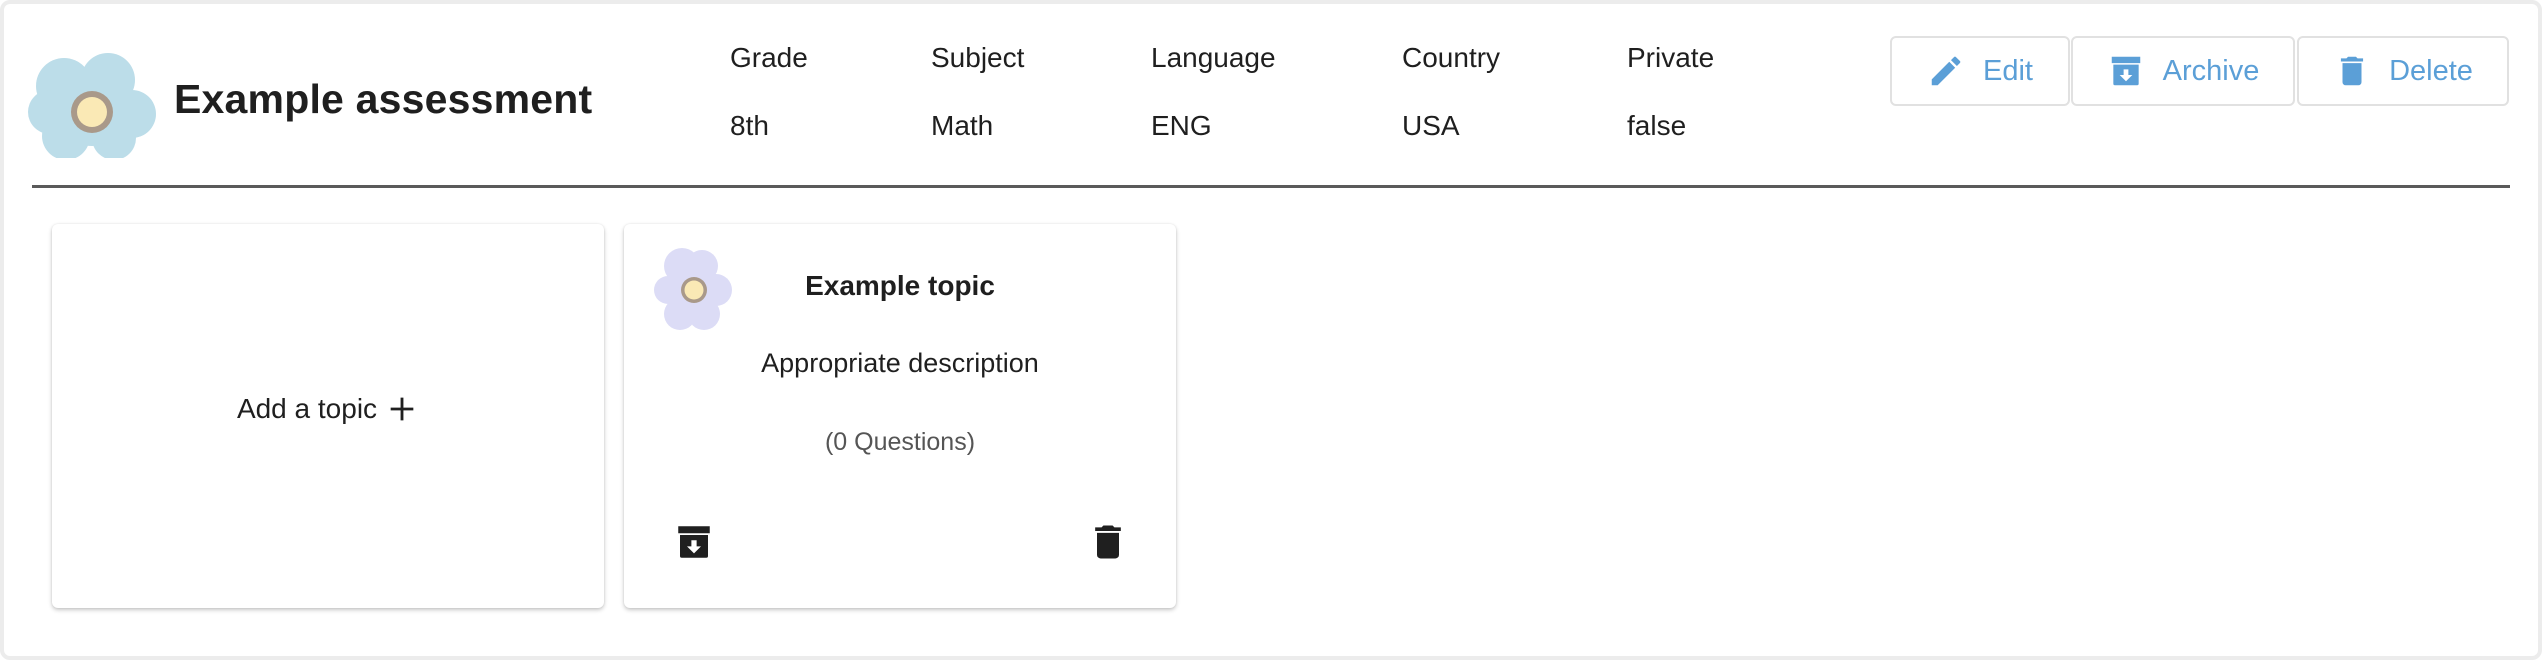  I want to click on meta-private-label: Private, so click(1671, 57).